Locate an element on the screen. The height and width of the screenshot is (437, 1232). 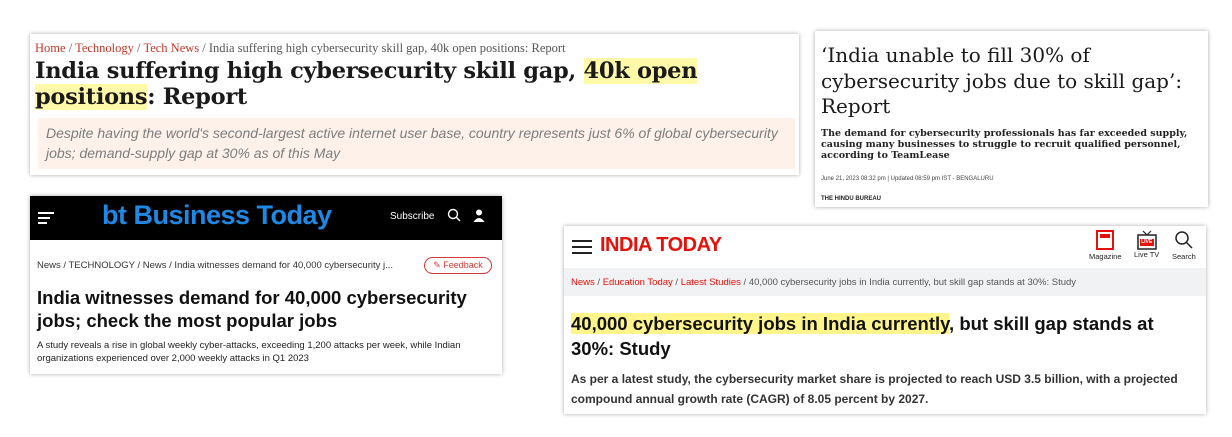
logo-text: Business Today is located at coordinates (233, 215).